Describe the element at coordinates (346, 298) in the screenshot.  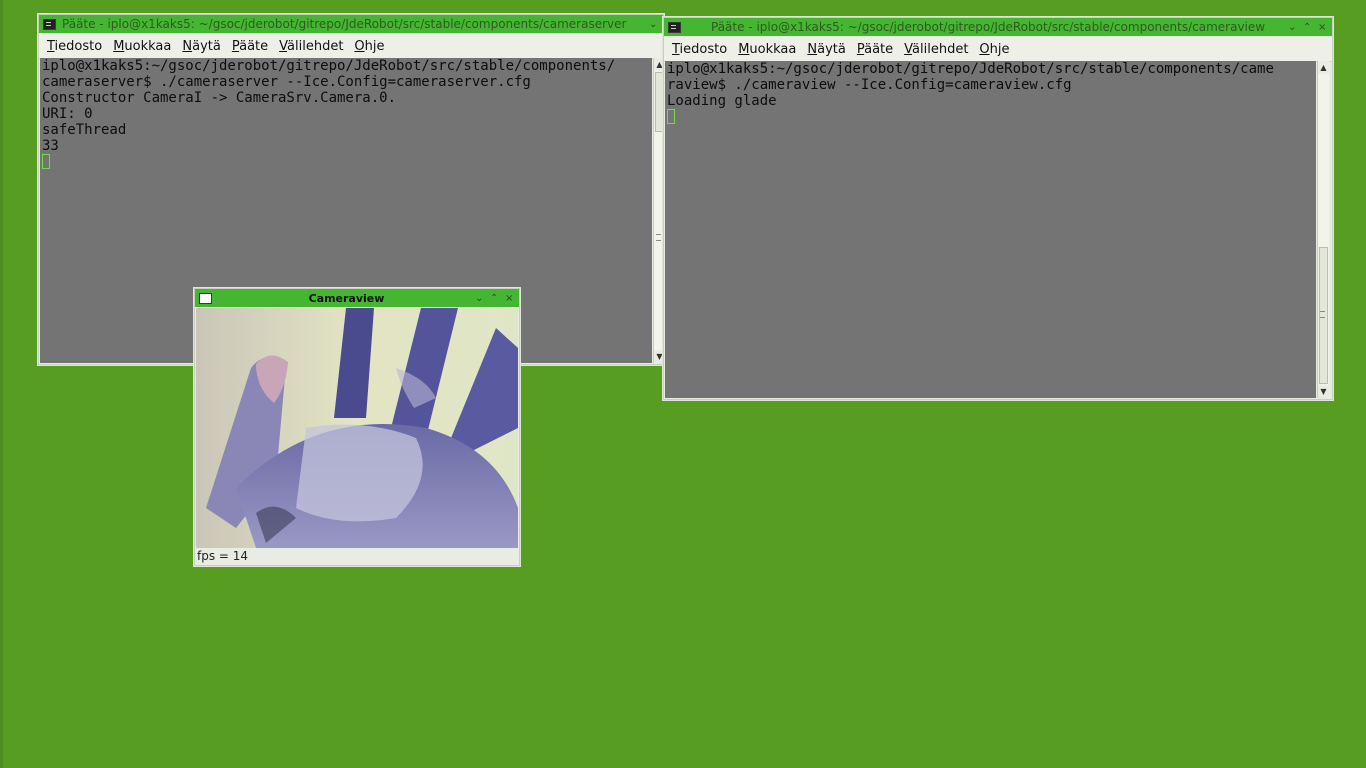
I see `window-title: Cameraview` at that location.